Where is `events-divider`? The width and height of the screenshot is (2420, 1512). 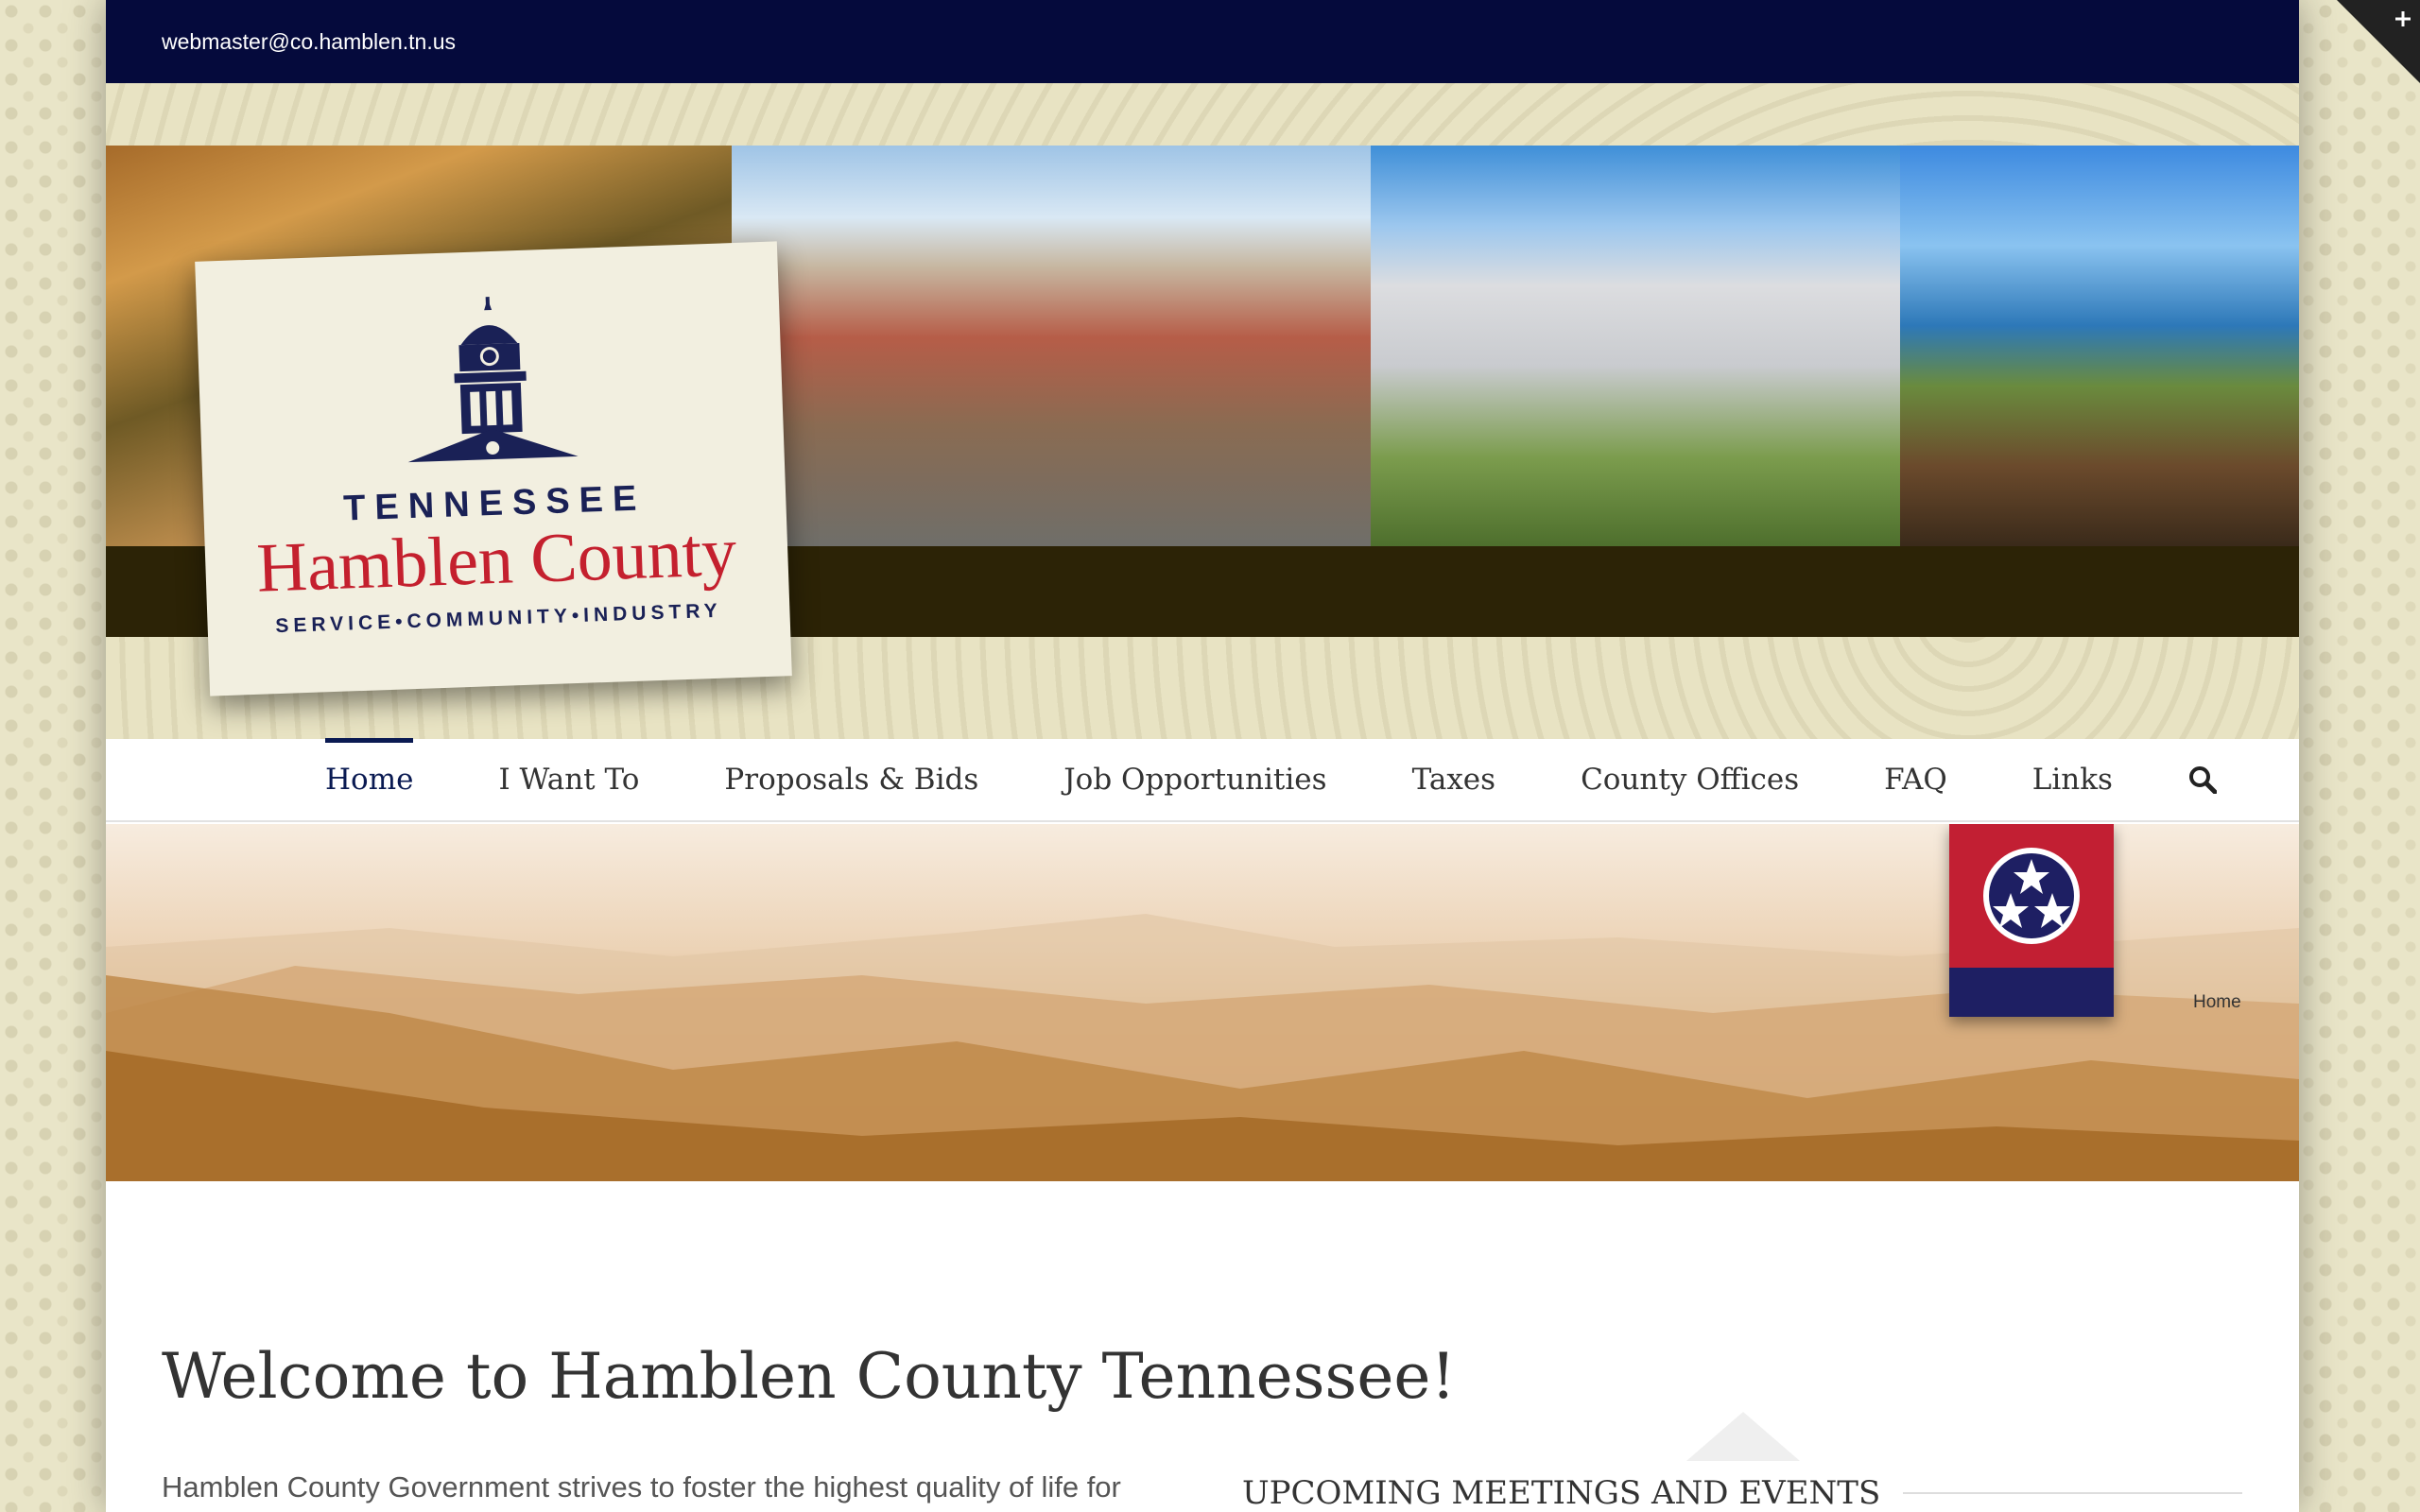
events-divider is located at coordinates (2072, 1493).